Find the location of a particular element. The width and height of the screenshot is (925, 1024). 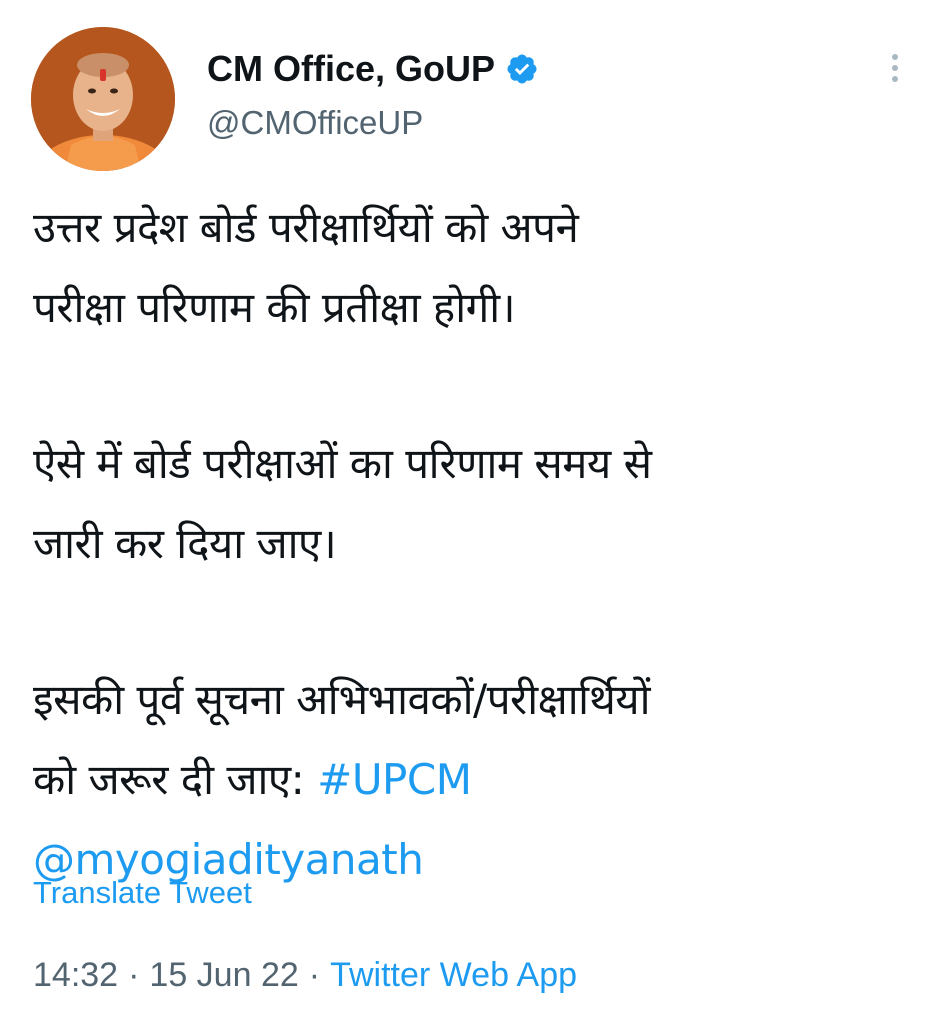

tweet-line-with-hashtag: को जरूर दी जाए: #UPCM is located at coordinates (468, 780).